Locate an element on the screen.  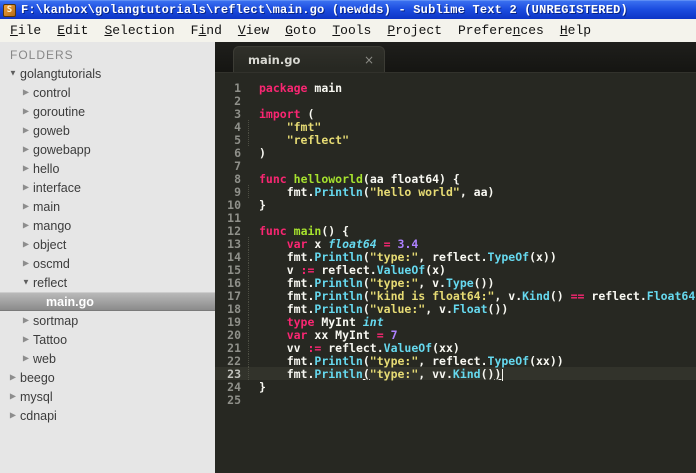
sidebar-item-mango: ▶ mango is located at coordinates (107, 225).